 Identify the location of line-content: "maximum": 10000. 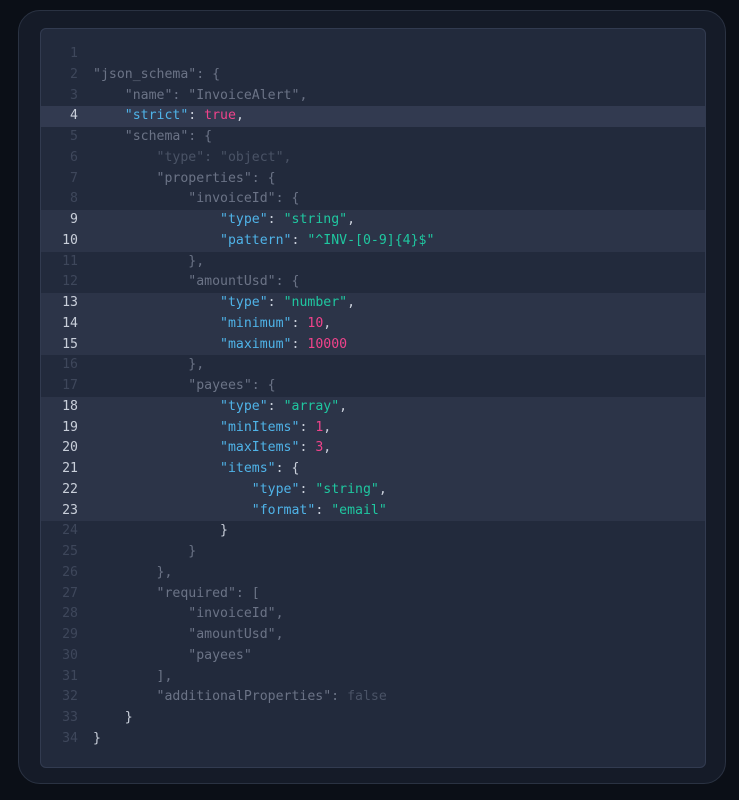
(220, 345).